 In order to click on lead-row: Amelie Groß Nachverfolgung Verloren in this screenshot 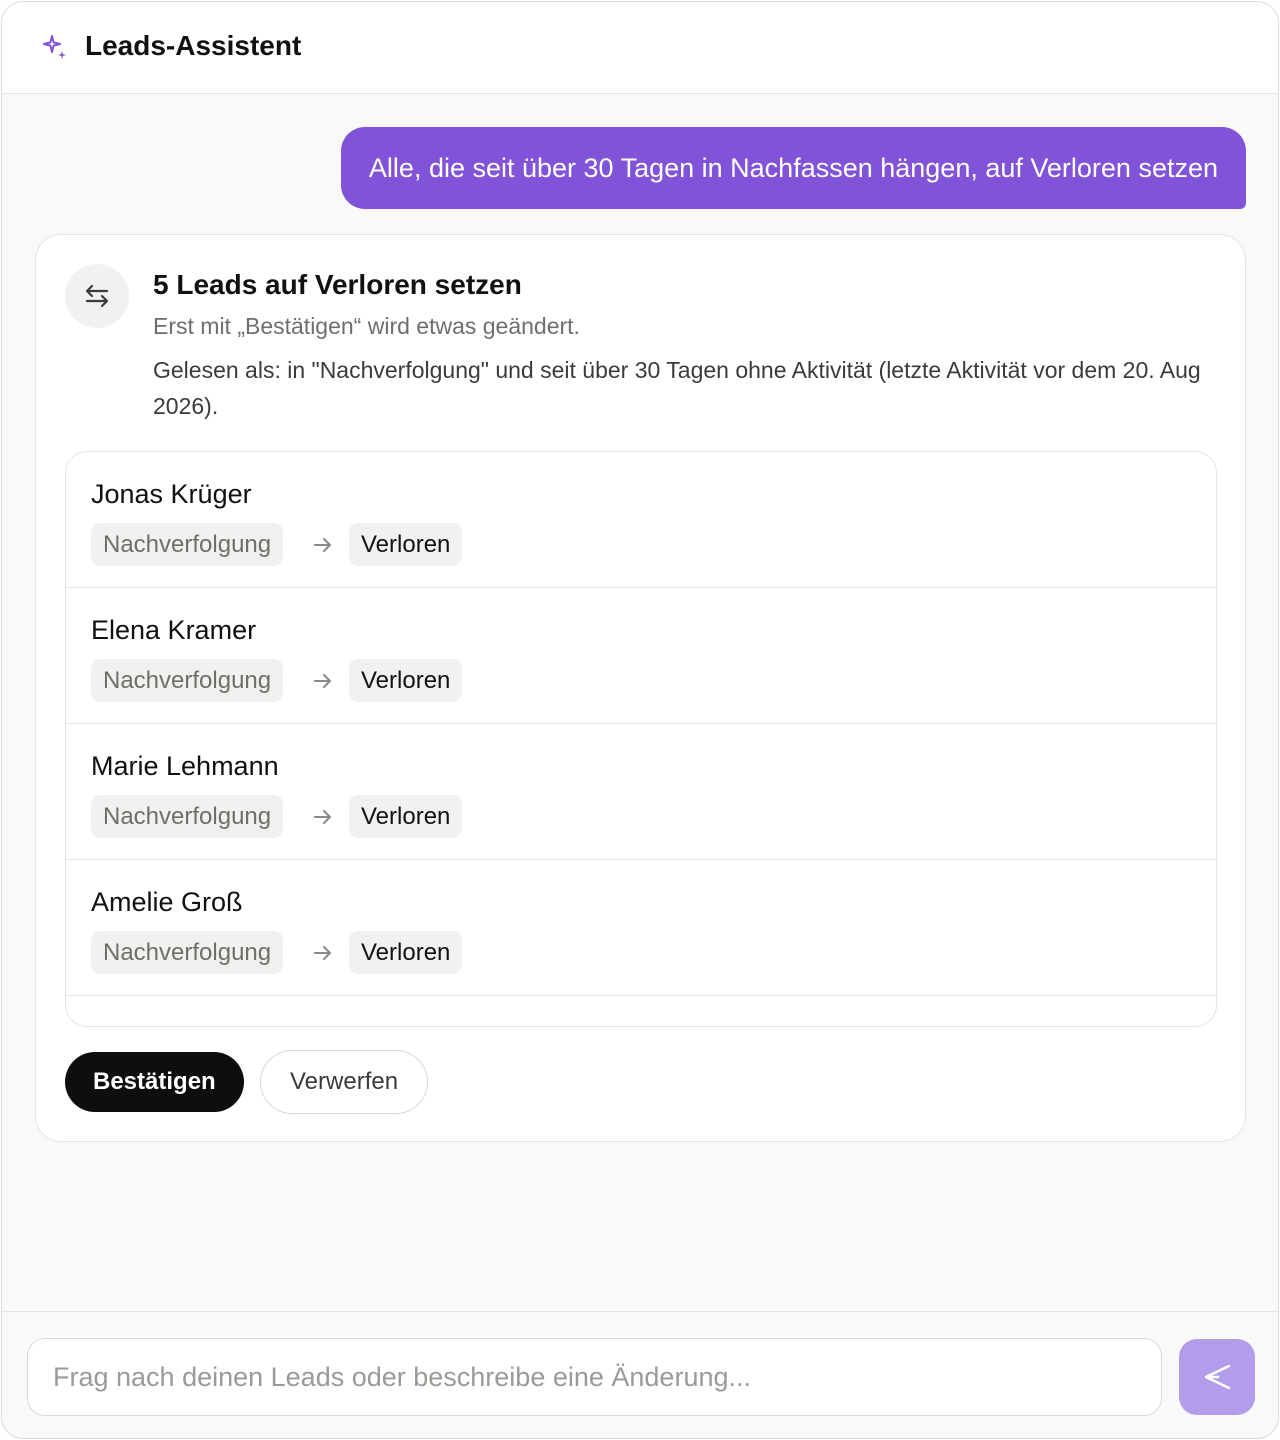, I will do `click(641, 928)`.